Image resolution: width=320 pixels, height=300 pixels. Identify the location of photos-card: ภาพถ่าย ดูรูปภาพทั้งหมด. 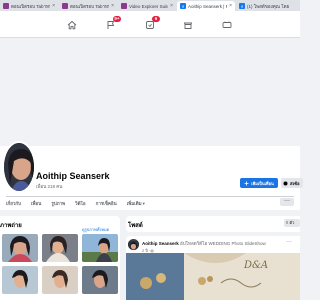
(60, 258).